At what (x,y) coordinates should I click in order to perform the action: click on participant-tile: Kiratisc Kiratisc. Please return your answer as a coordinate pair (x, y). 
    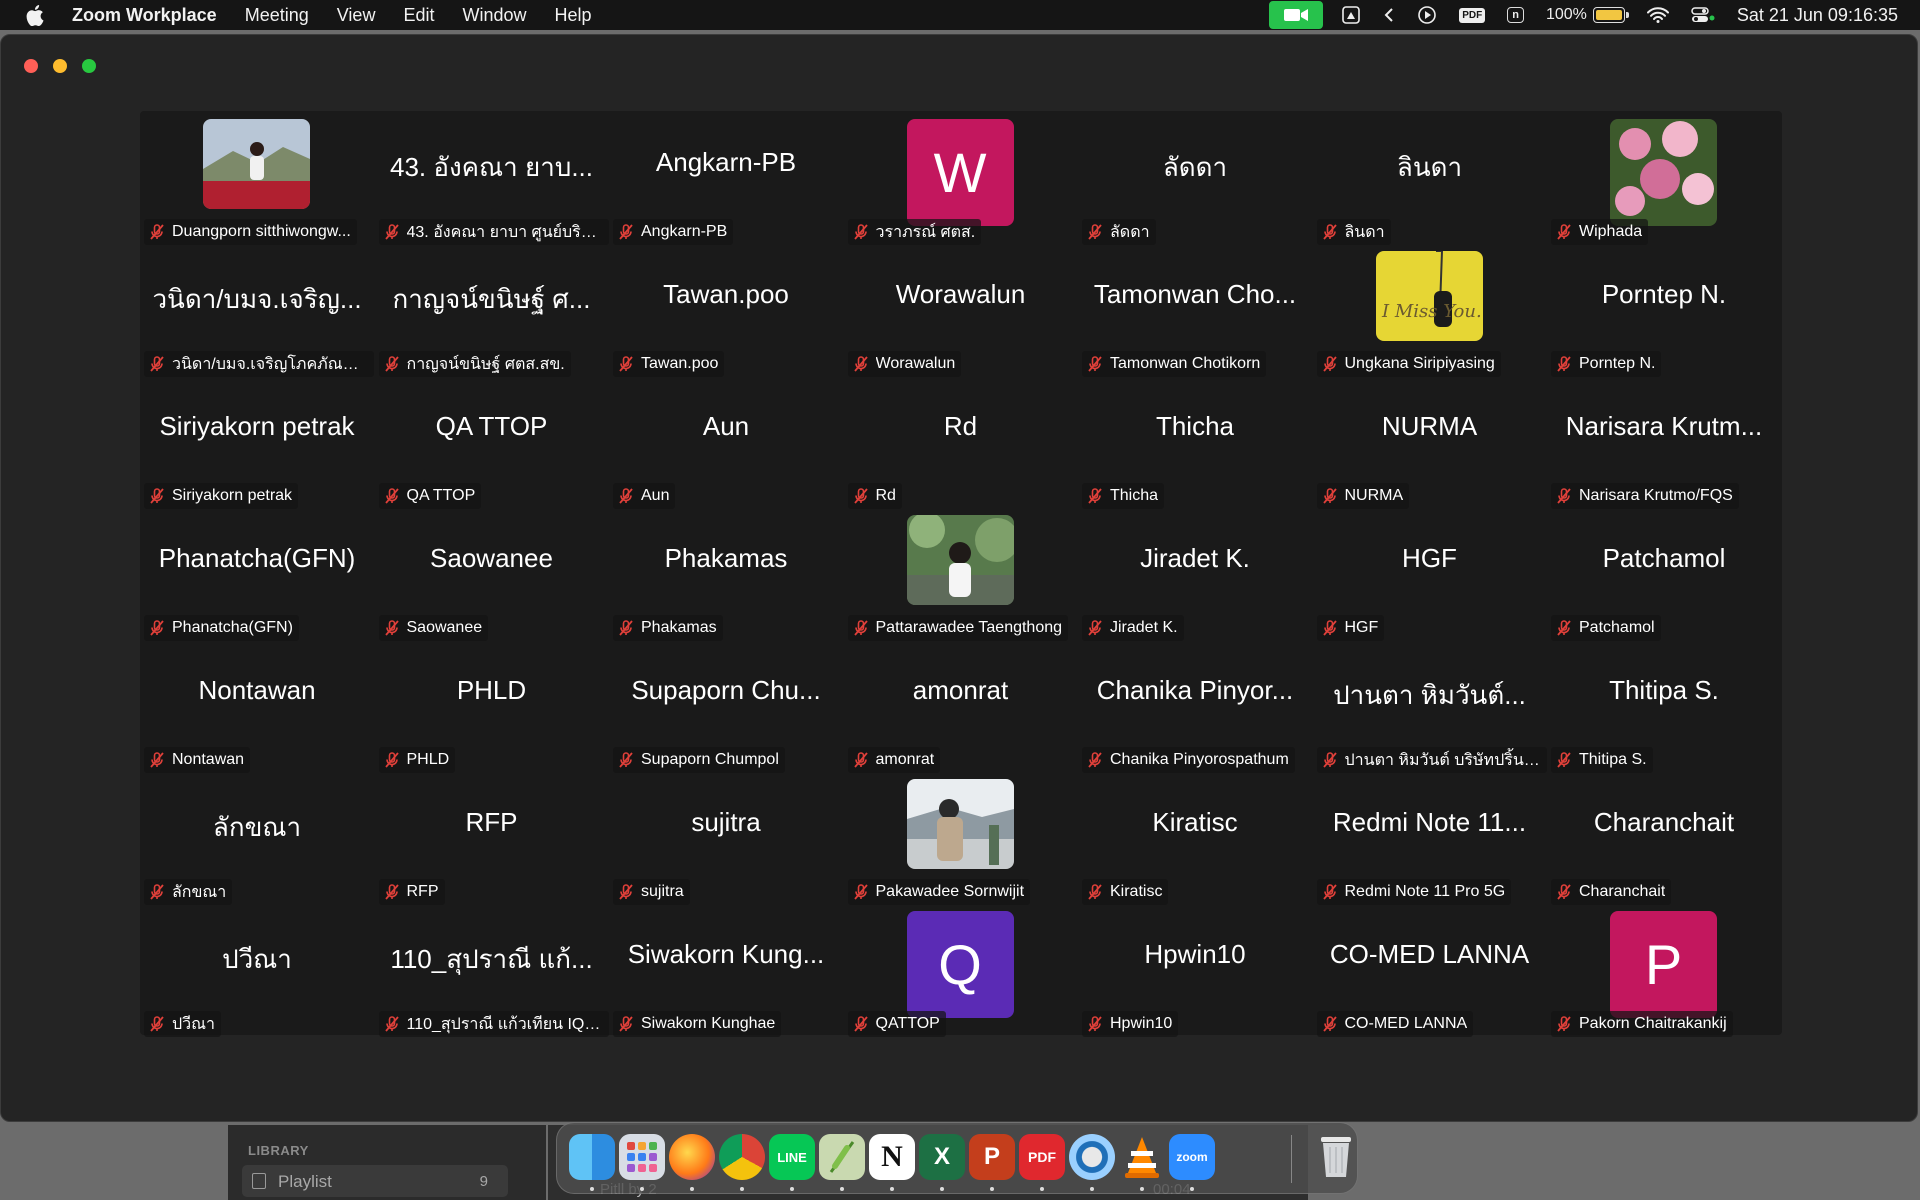
    Looking at the image, I should click on (1195, 845).